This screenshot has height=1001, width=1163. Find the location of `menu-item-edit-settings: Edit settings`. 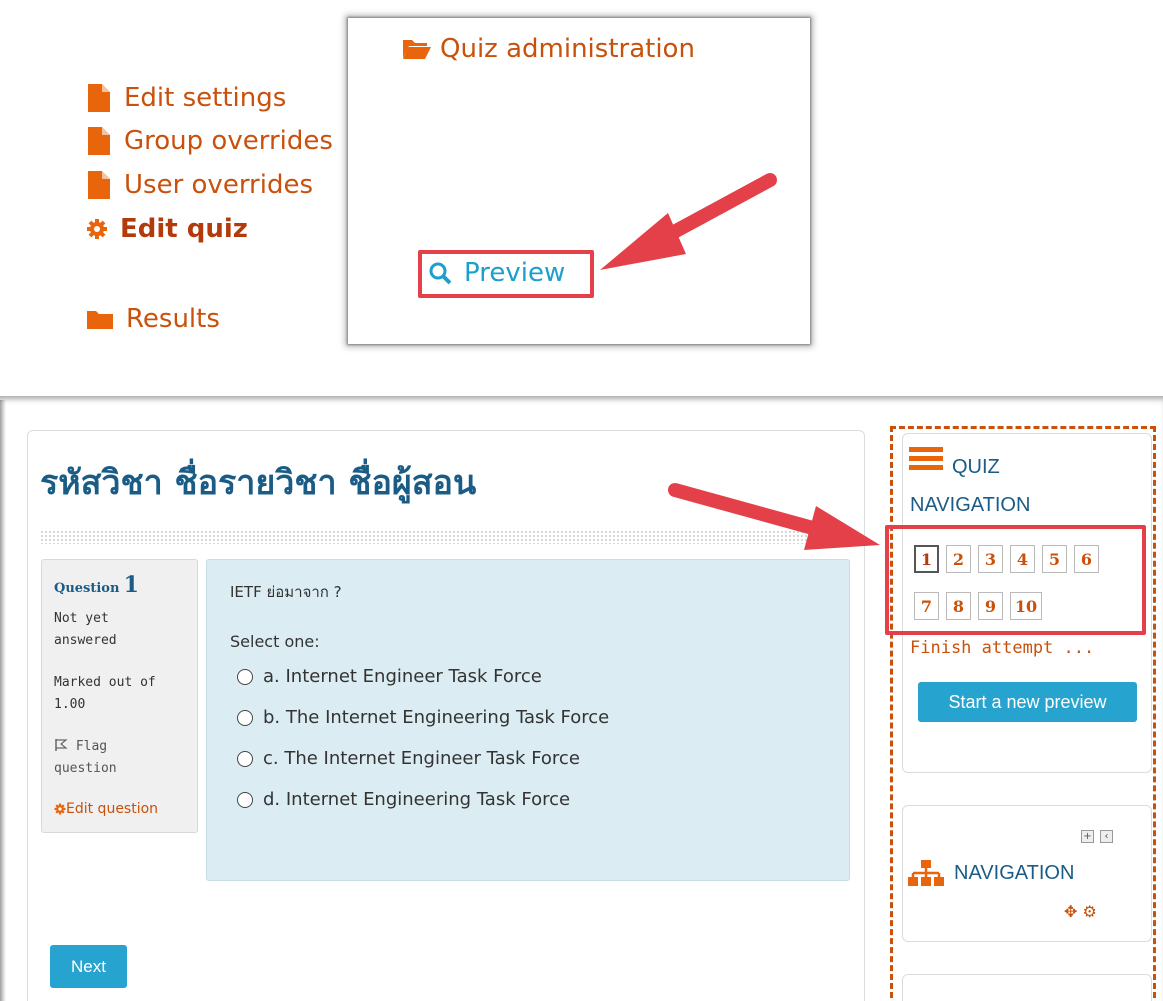

menu-item-edit-settings: Edit settings is located at coordinates (186, 98).